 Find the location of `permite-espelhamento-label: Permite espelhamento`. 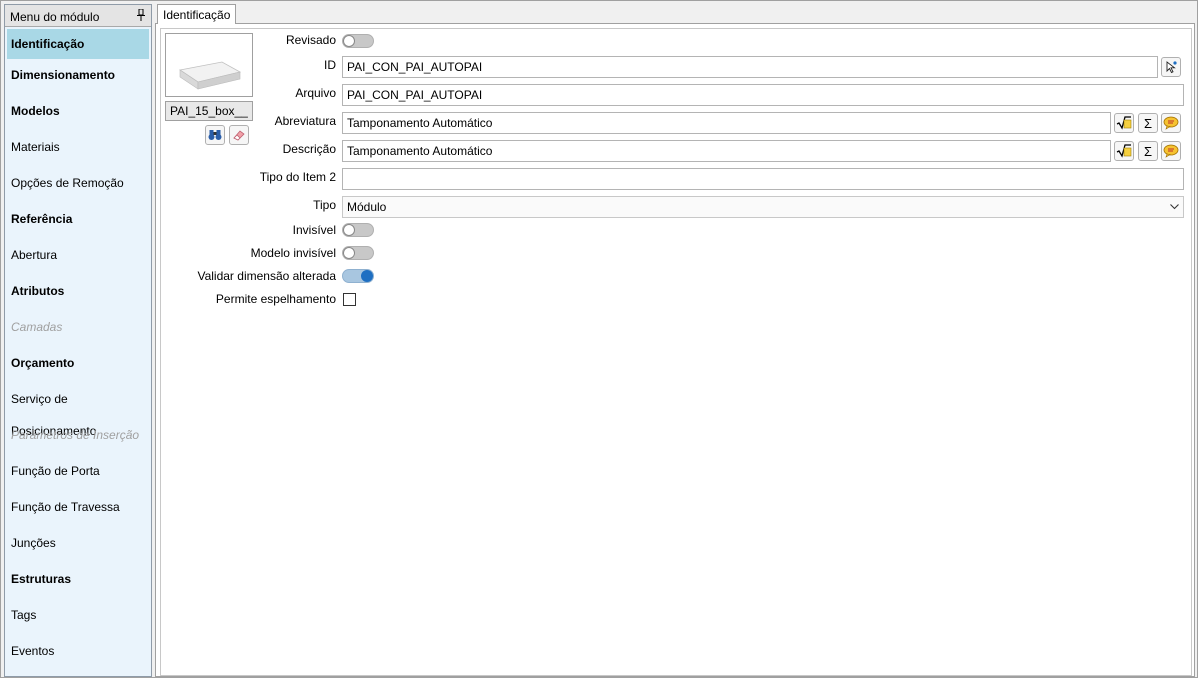

permite-espelhamento-label: Permite espelhamento is located at coordinates (275, 299).